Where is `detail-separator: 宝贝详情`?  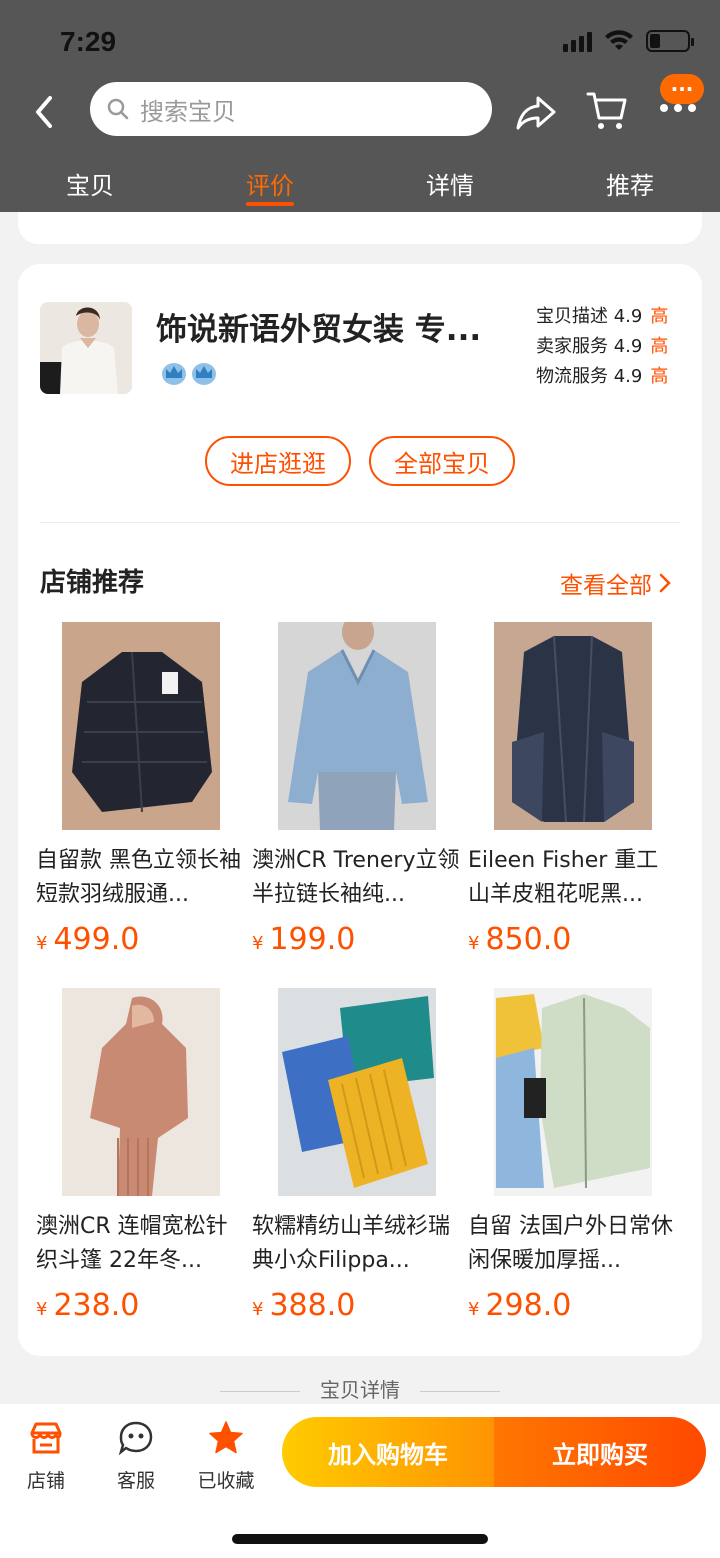 detail-separator: 宝贝详情 is located at coordinates (360, 1388).